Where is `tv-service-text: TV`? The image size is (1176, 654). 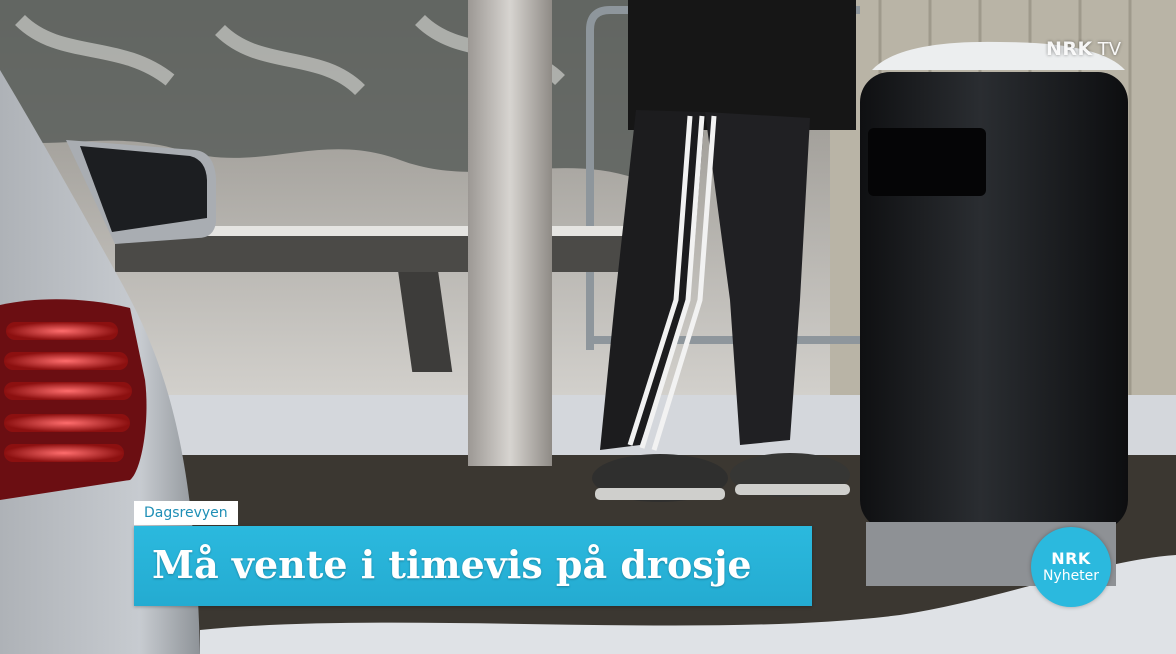
tv-service-text: TV is located at coordinates (1109, 49).